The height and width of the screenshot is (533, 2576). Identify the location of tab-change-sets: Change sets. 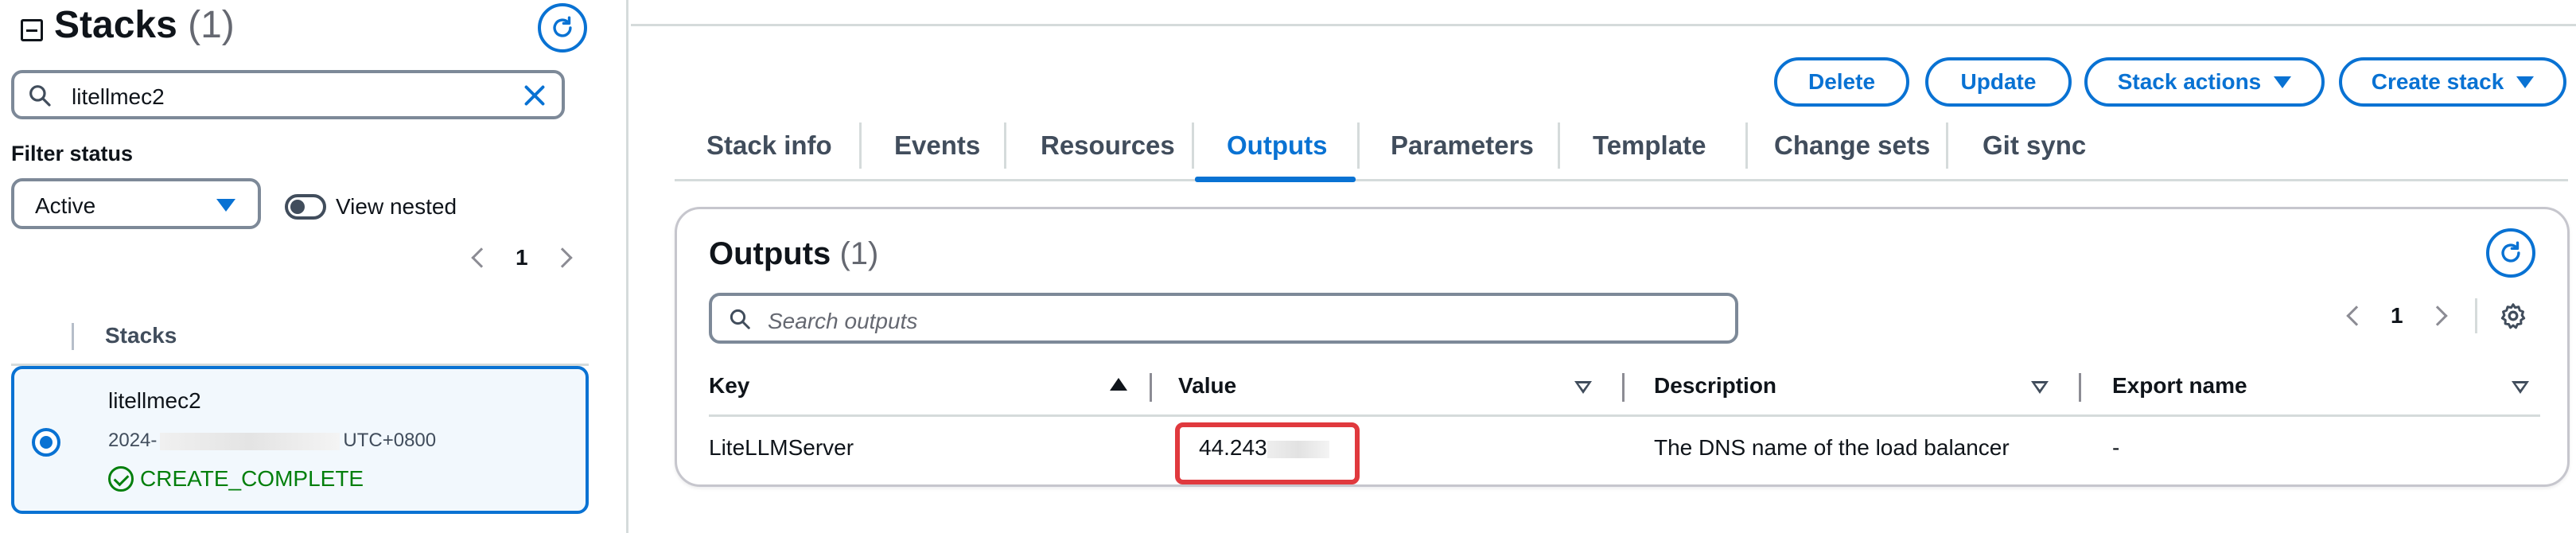
(1852, 145).